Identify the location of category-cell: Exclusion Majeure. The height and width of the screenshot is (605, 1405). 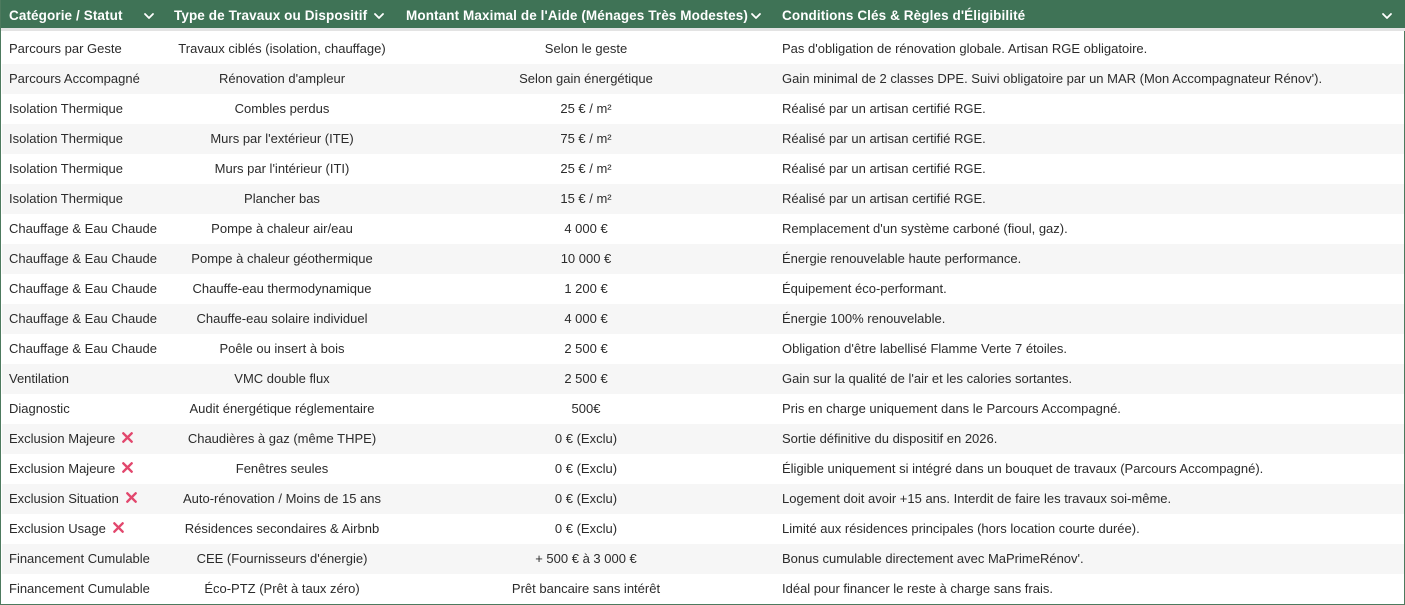
(88, 469).